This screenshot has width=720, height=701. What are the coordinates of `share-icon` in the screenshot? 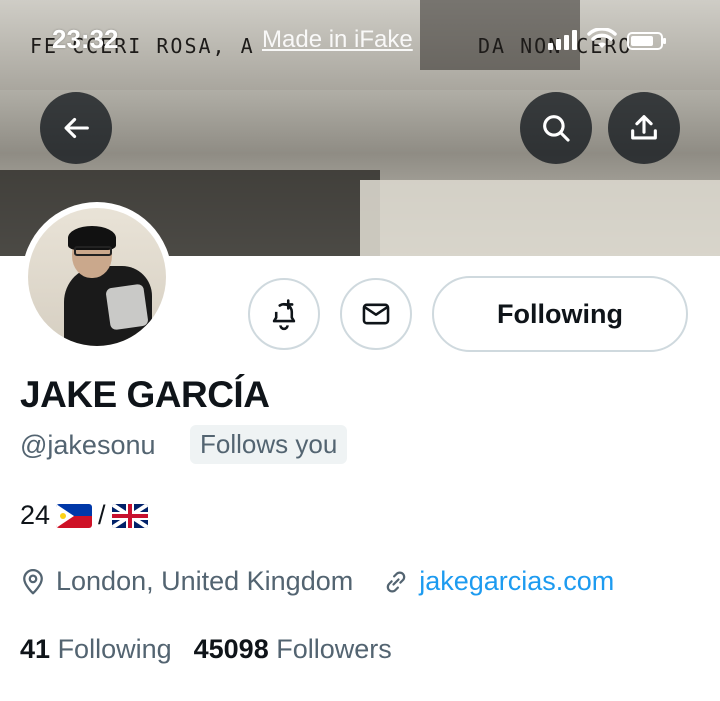 It's located at (644, 127).